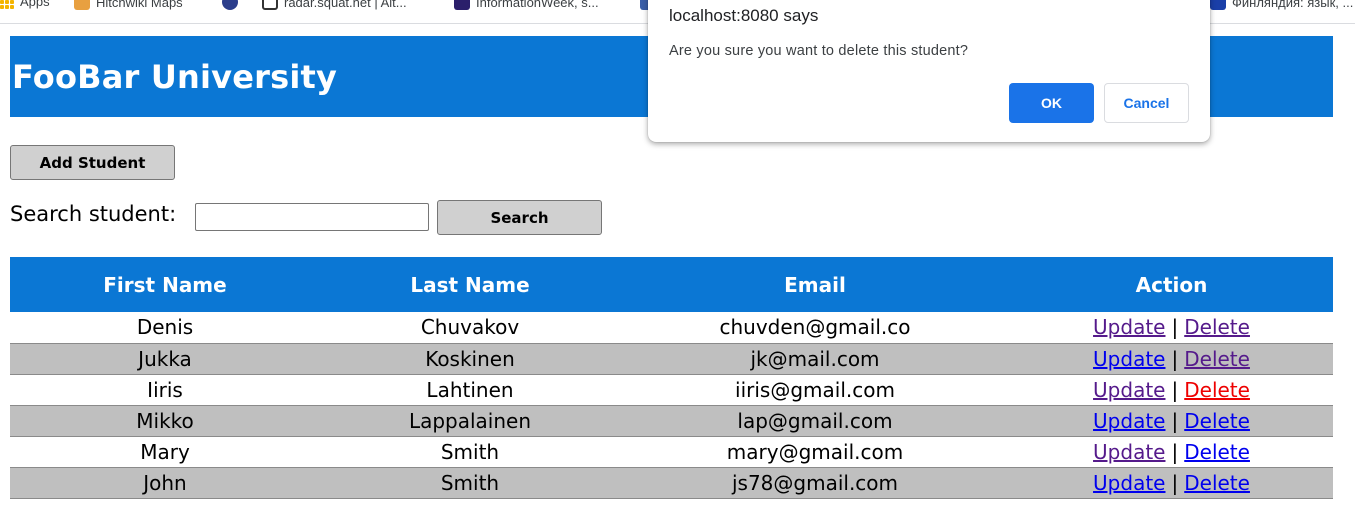 This screenshot has width=1355, height=526. What do you see at coordinates (165, 452) in the screenshot?
I see `cell-first-name: Mary` at bounding box center [165, 452].